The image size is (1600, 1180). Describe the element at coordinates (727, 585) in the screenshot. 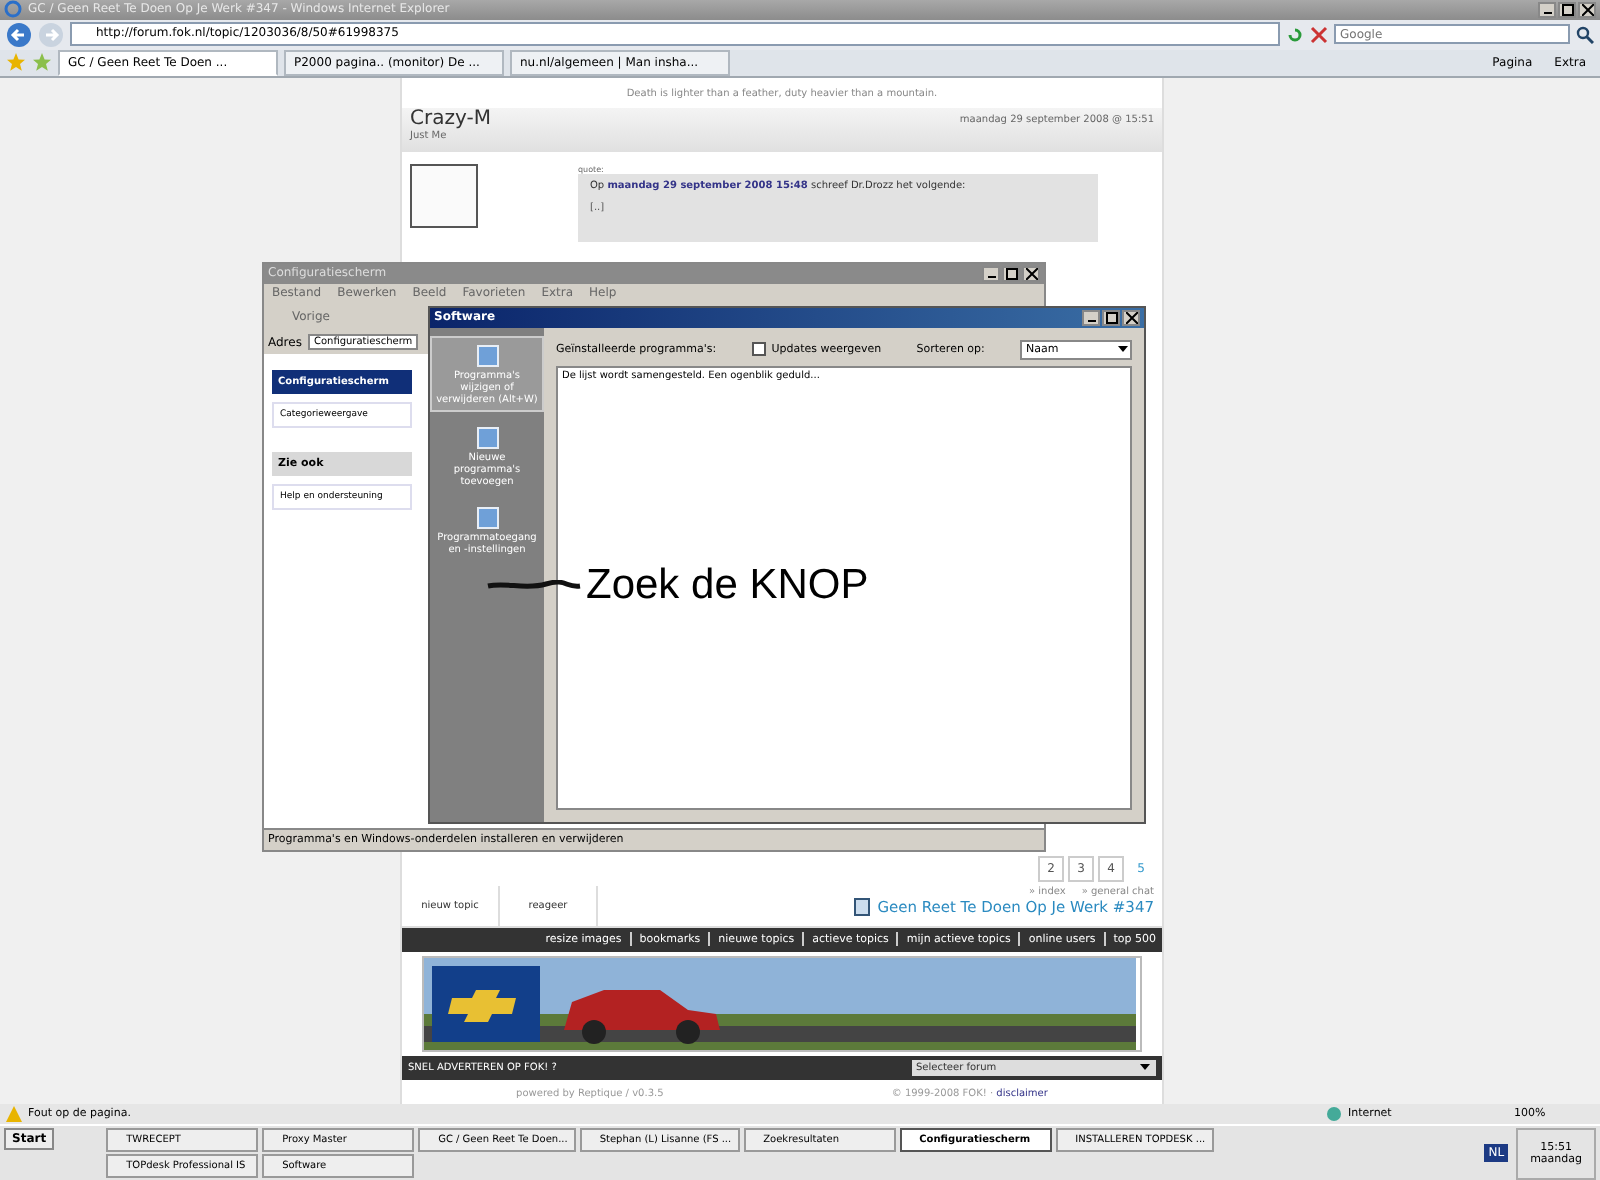

I see `annotation-text: Zoek de KNOP` at that location.